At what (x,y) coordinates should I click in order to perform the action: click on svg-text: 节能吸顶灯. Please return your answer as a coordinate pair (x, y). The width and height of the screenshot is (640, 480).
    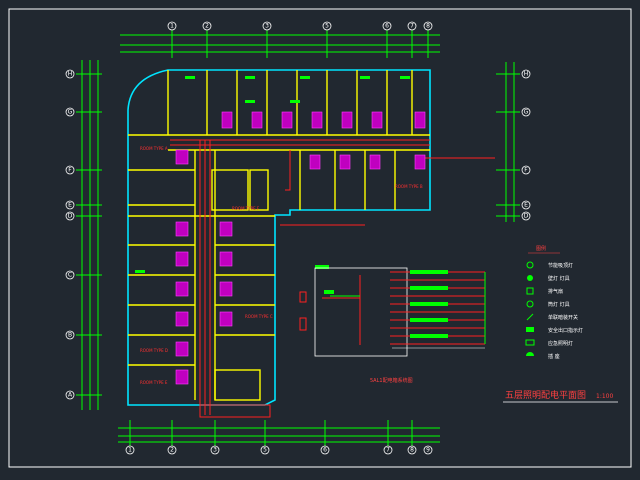
    Looking at the image, I should click on (560, 265).